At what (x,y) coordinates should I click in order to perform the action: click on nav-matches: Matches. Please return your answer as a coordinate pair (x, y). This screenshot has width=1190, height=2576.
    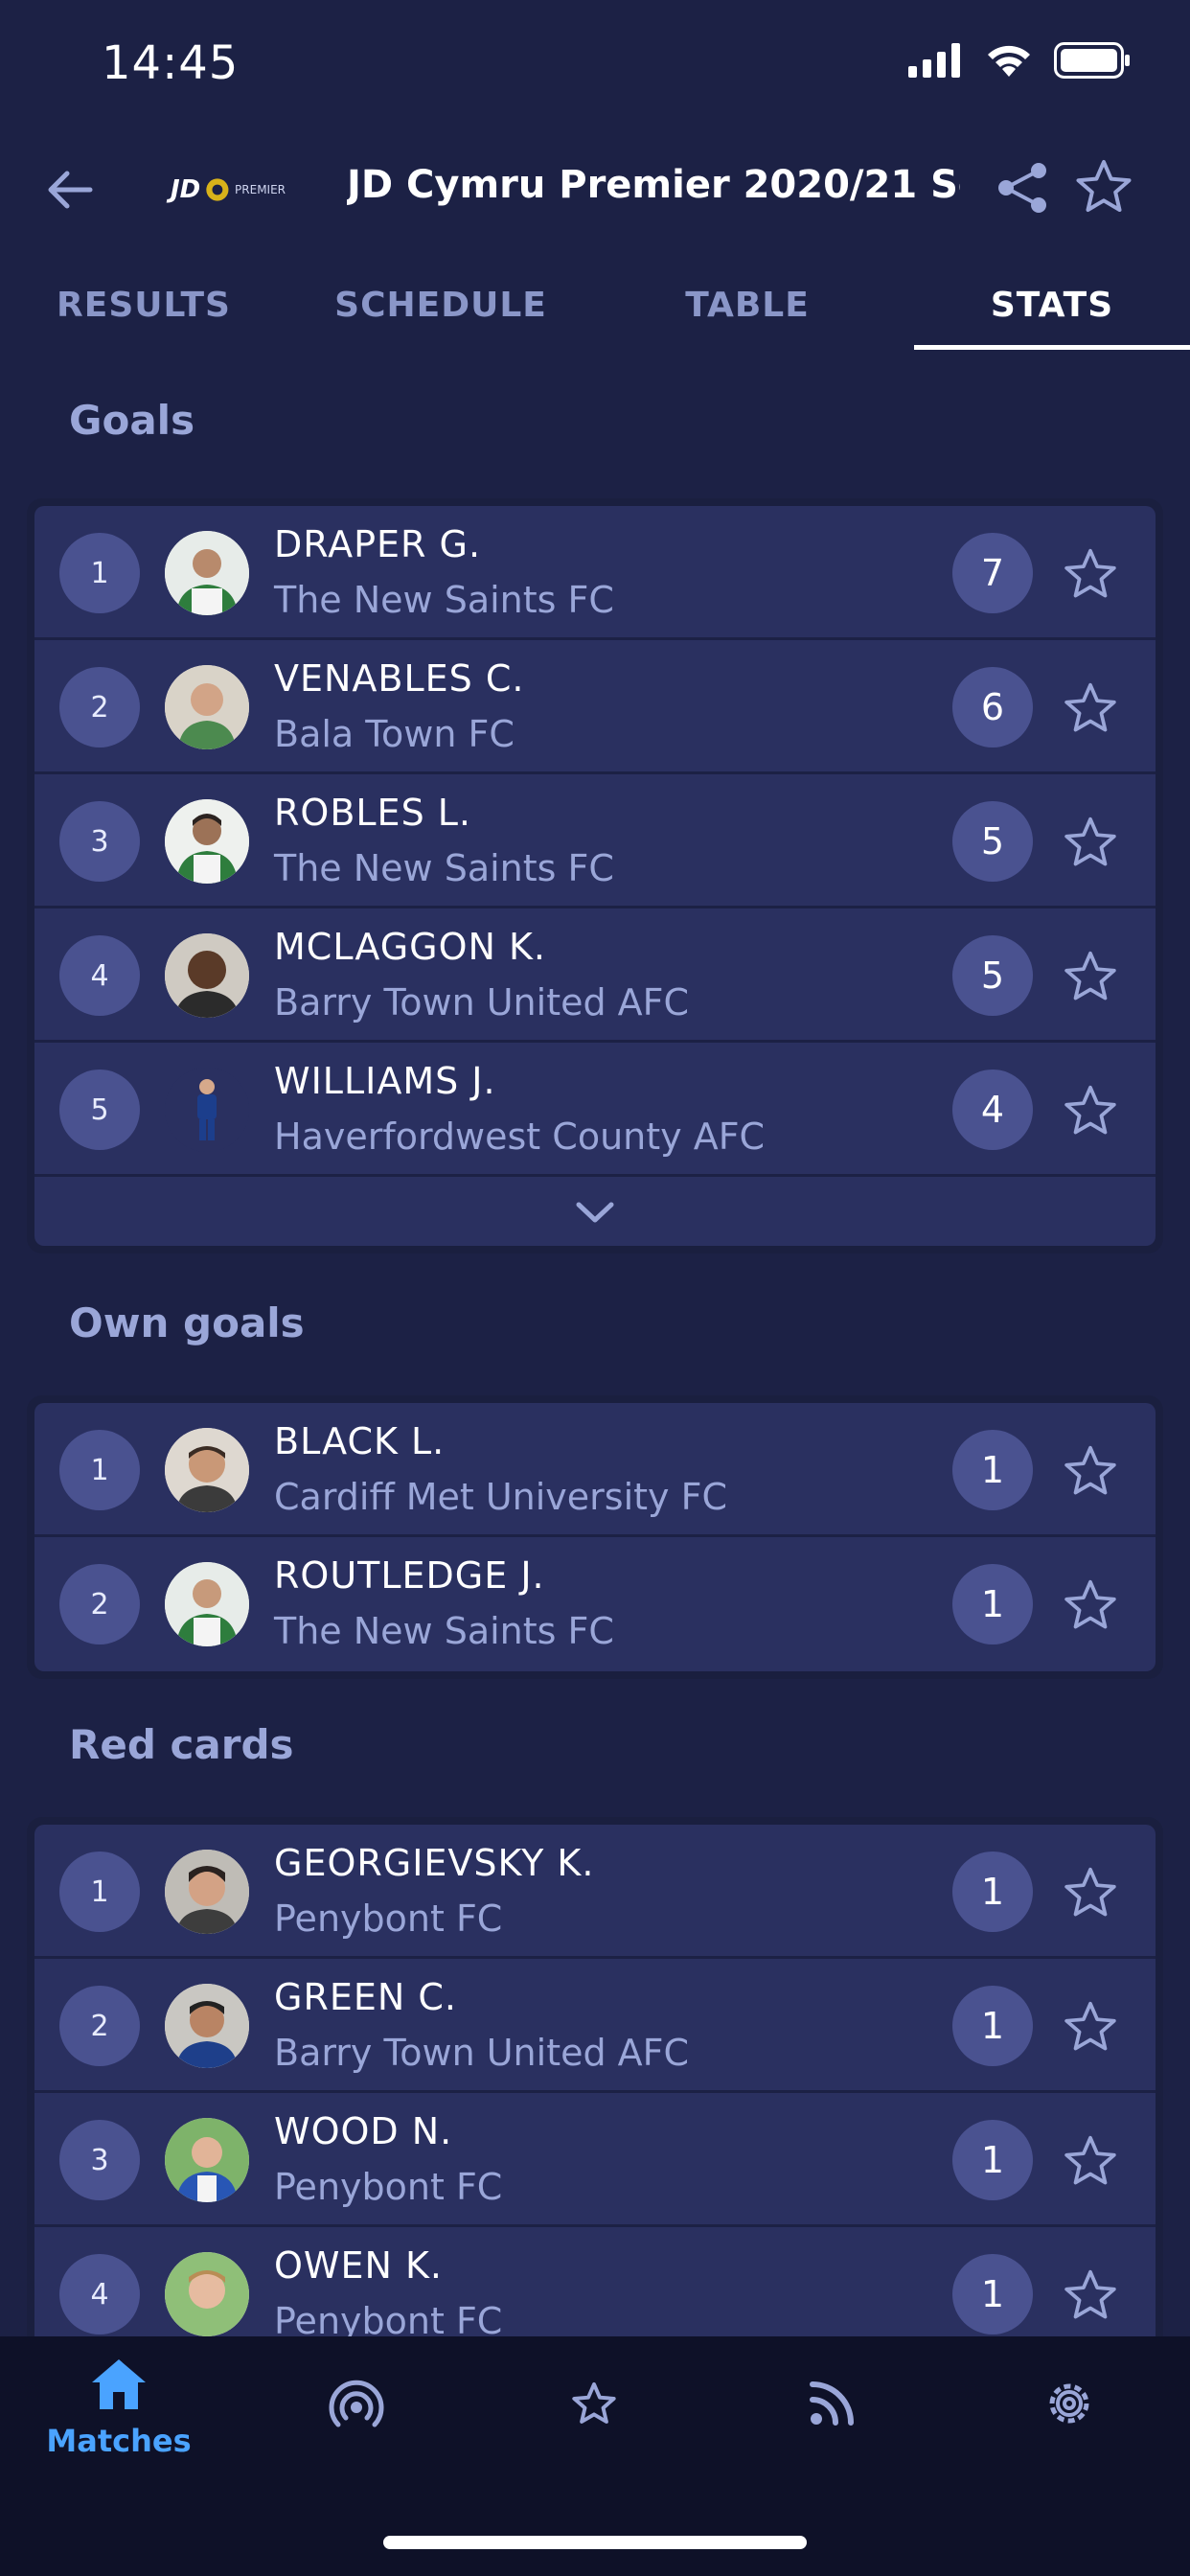
    Looking at the image, I should click on (119, 2413).